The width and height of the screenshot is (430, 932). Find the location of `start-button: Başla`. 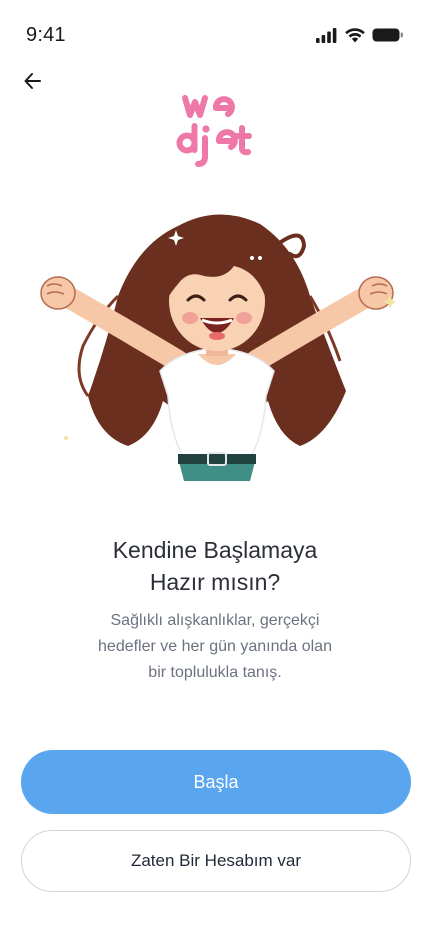

start-button: Başla is located at coordinates (216, 782).